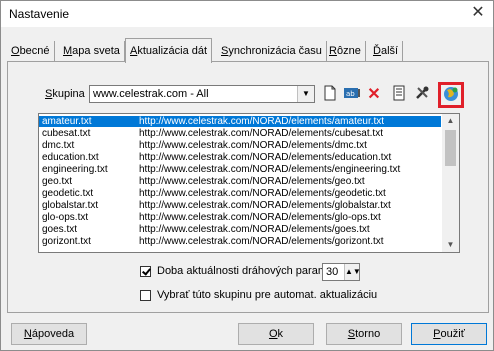 This screenshot has height=351, width=494. I want to click on validity-checkbox, so click(145, 271).